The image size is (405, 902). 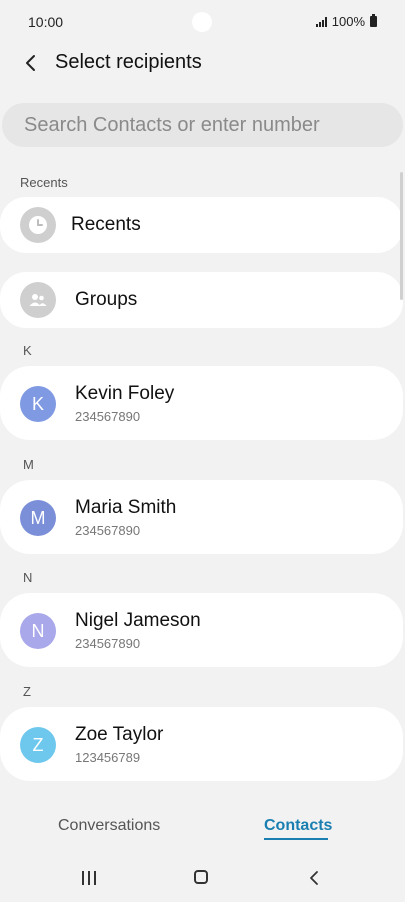 What do you see at coordinates (201, 877) in the screenshot?
I see `home-button` at bounding box center [201, 877].